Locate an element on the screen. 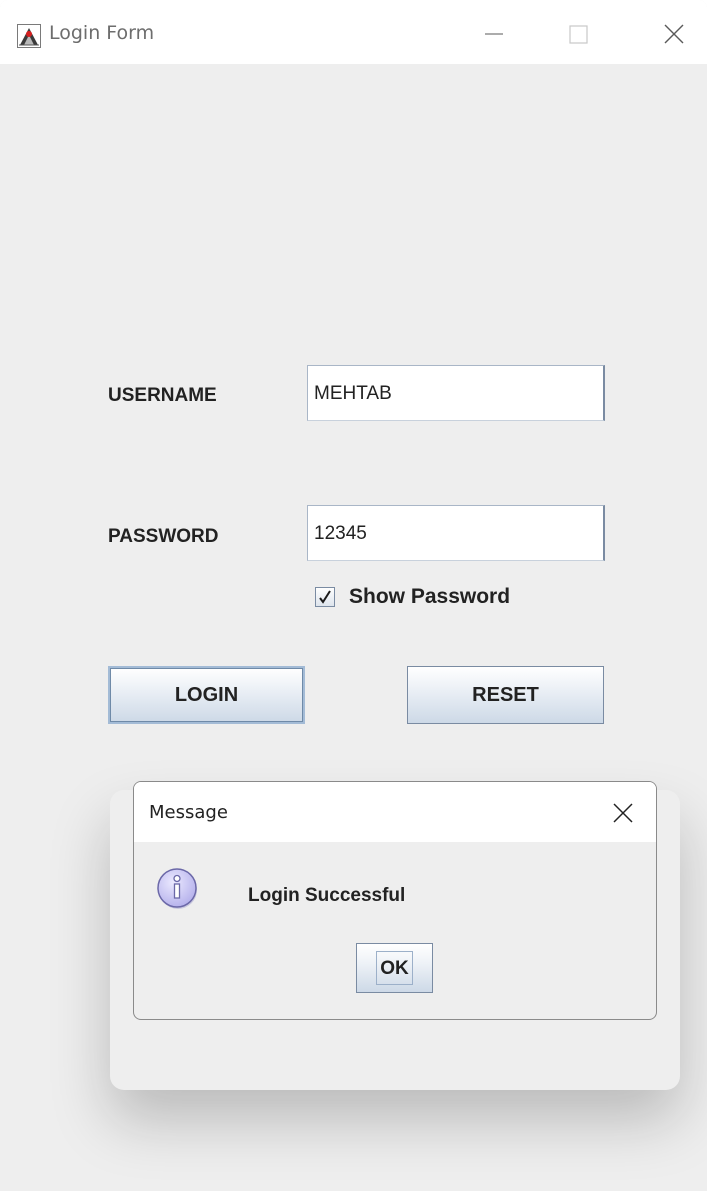  username-field: MEHTAB is located at coordinates (456, 393).